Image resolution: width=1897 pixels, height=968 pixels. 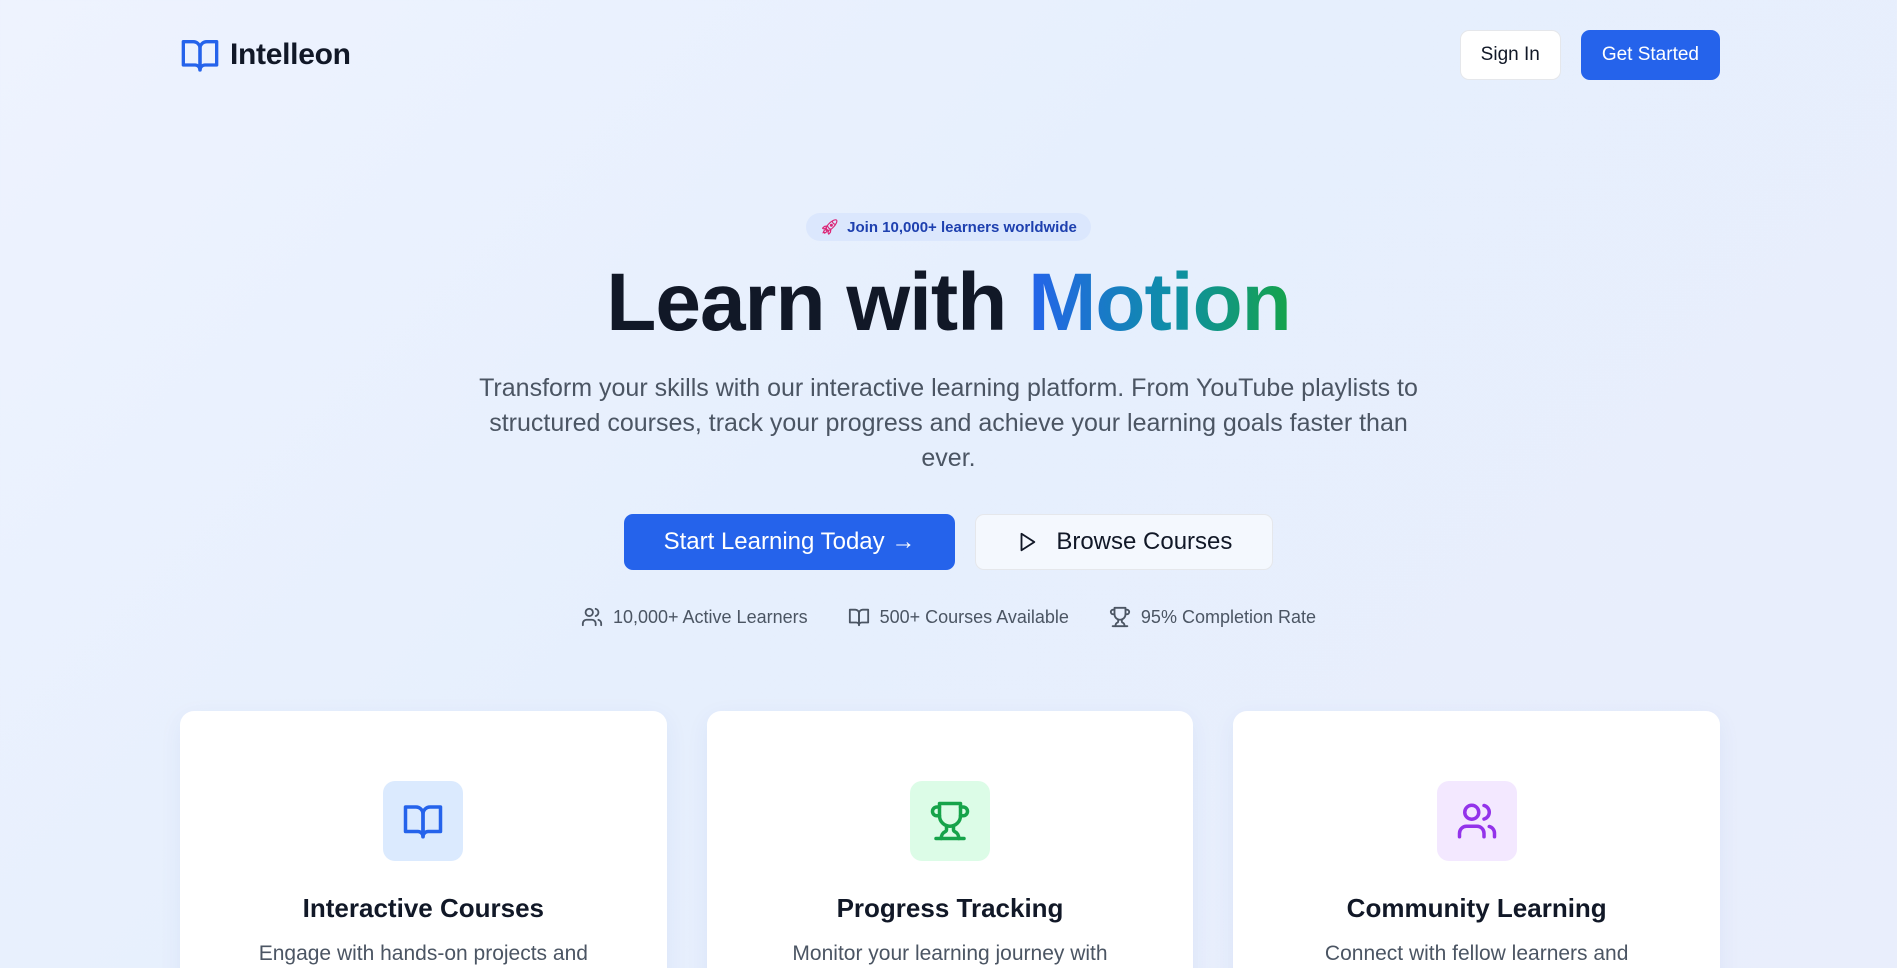 I want to click on feature-desc: Connect with fellow learners and, so click(x=1476, y=953).